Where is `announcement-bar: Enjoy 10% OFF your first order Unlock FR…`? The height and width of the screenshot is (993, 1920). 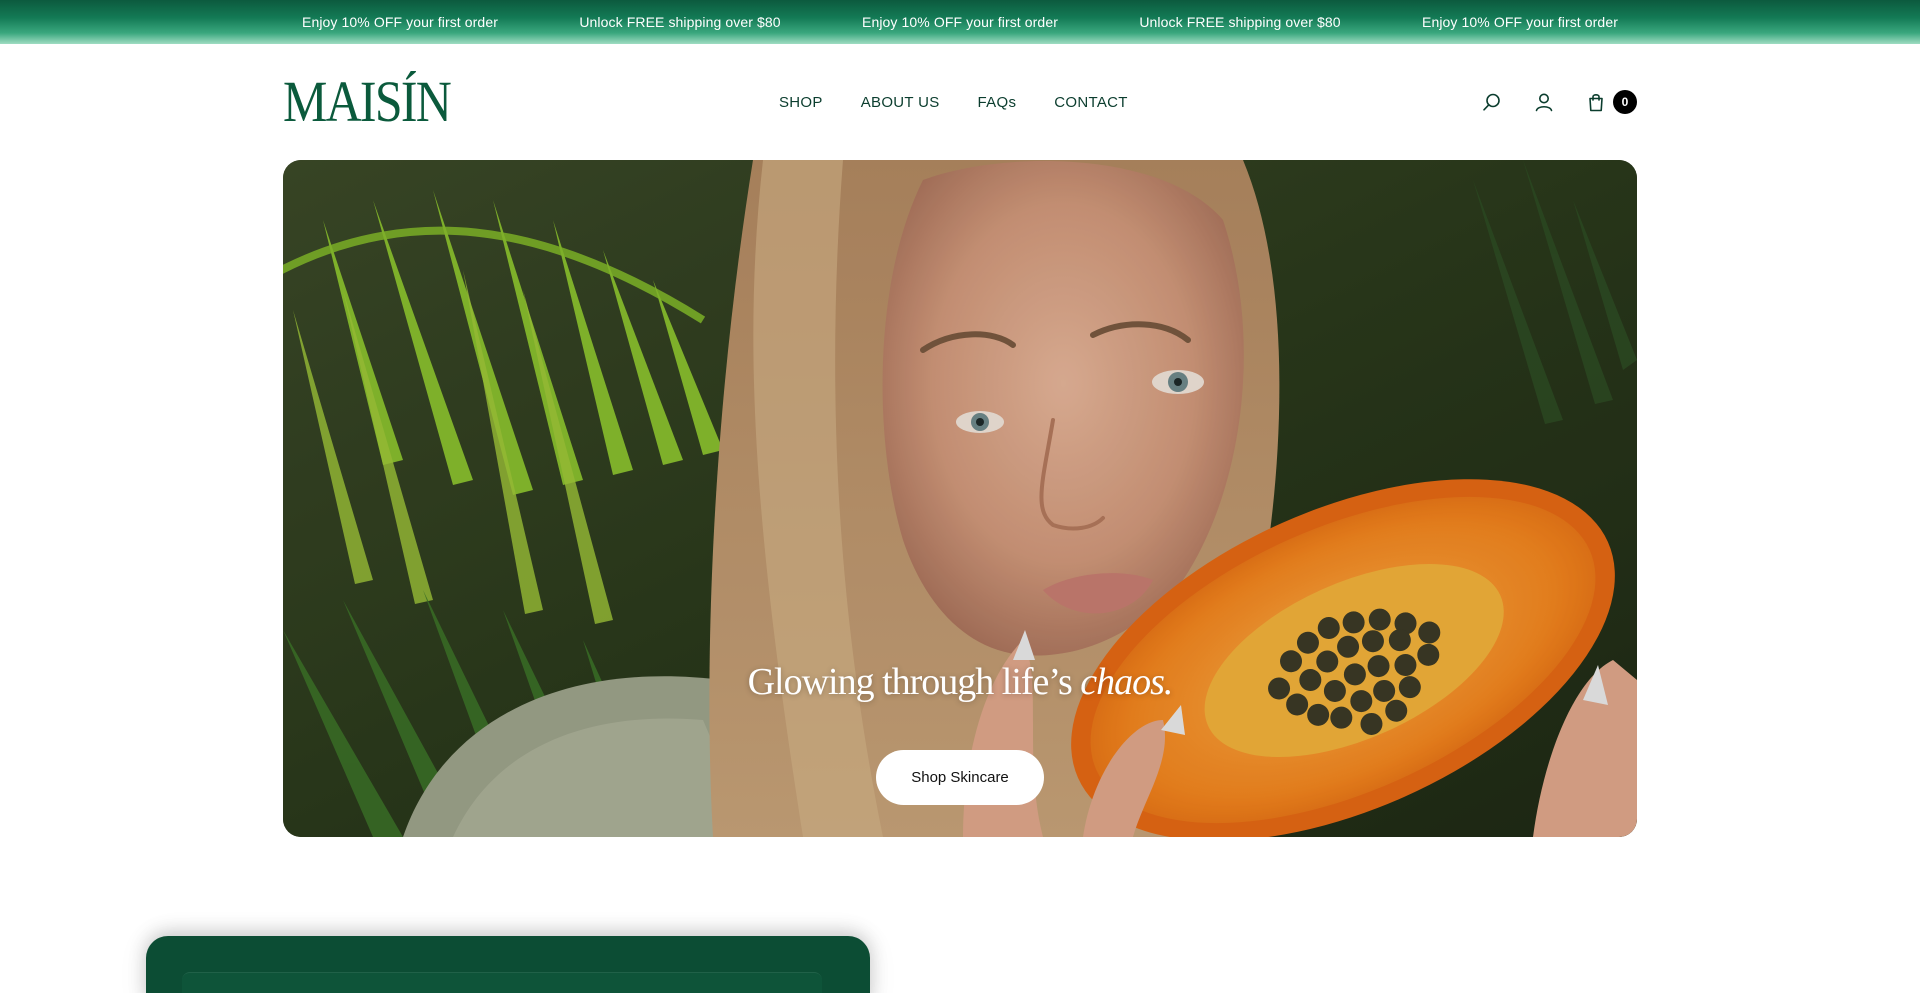
announcement-bar: Enjoy 10% OFF your first order Unlock FR… is located at coordinates (960, 22).